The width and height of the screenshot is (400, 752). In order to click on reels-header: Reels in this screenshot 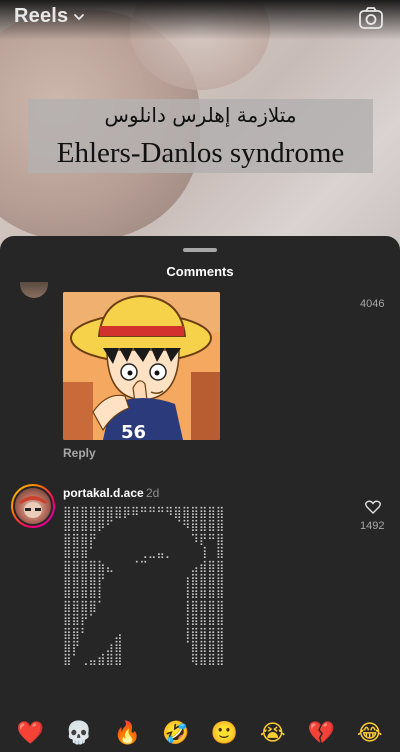, I will do `click(200, 18)`.